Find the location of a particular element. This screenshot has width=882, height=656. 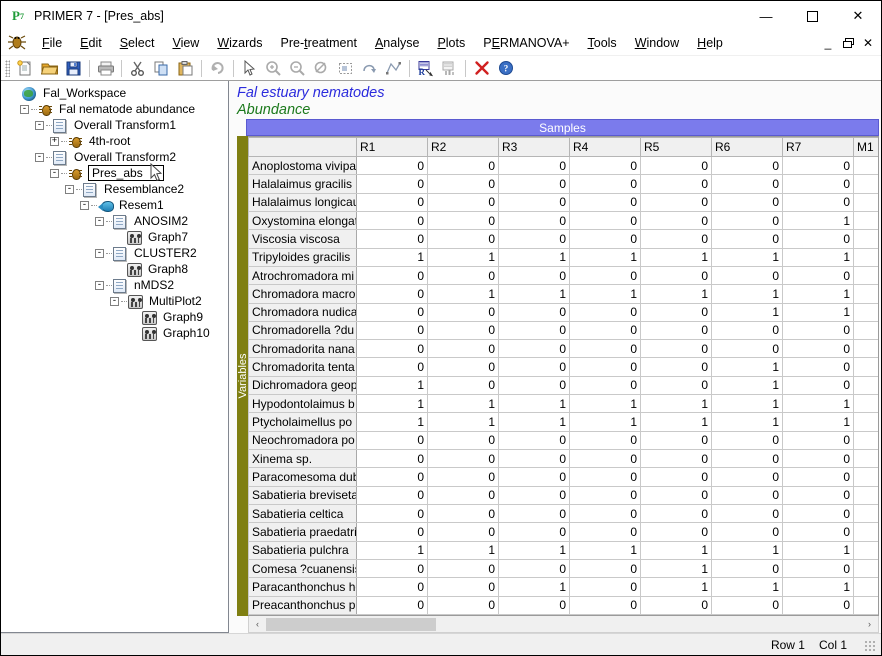

table-row: Oxystomina elongat 0 0 0 0 0 0 1 is located at coordinates (563, 220).